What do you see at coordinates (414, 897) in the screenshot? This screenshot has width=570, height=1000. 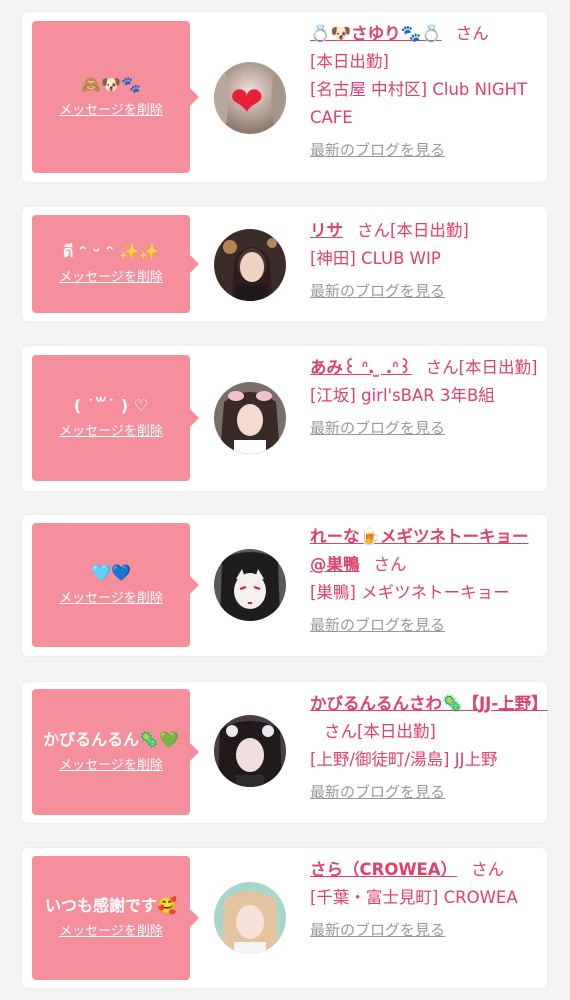 I see `shop-info: [千葉・富士見町] CROWEA` at bounding box center [414, 897].